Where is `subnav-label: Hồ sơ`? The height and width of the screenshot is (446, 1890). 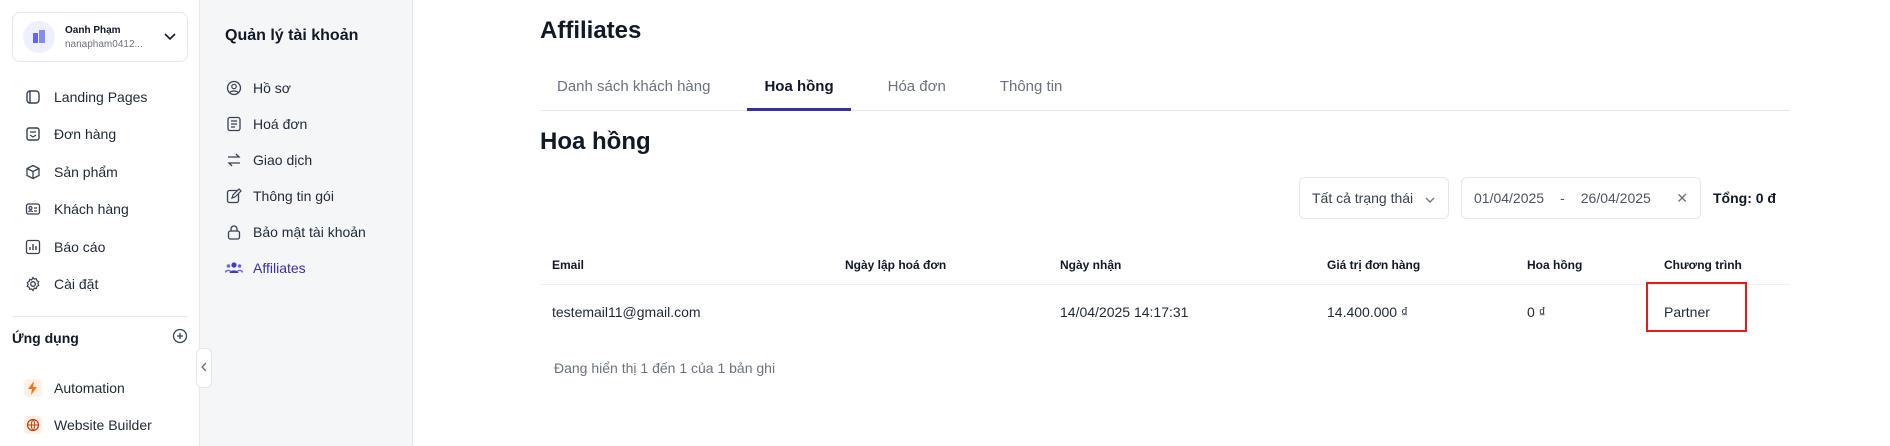
subnav-label: Hồ sơ is located at coordinates (272, 88).